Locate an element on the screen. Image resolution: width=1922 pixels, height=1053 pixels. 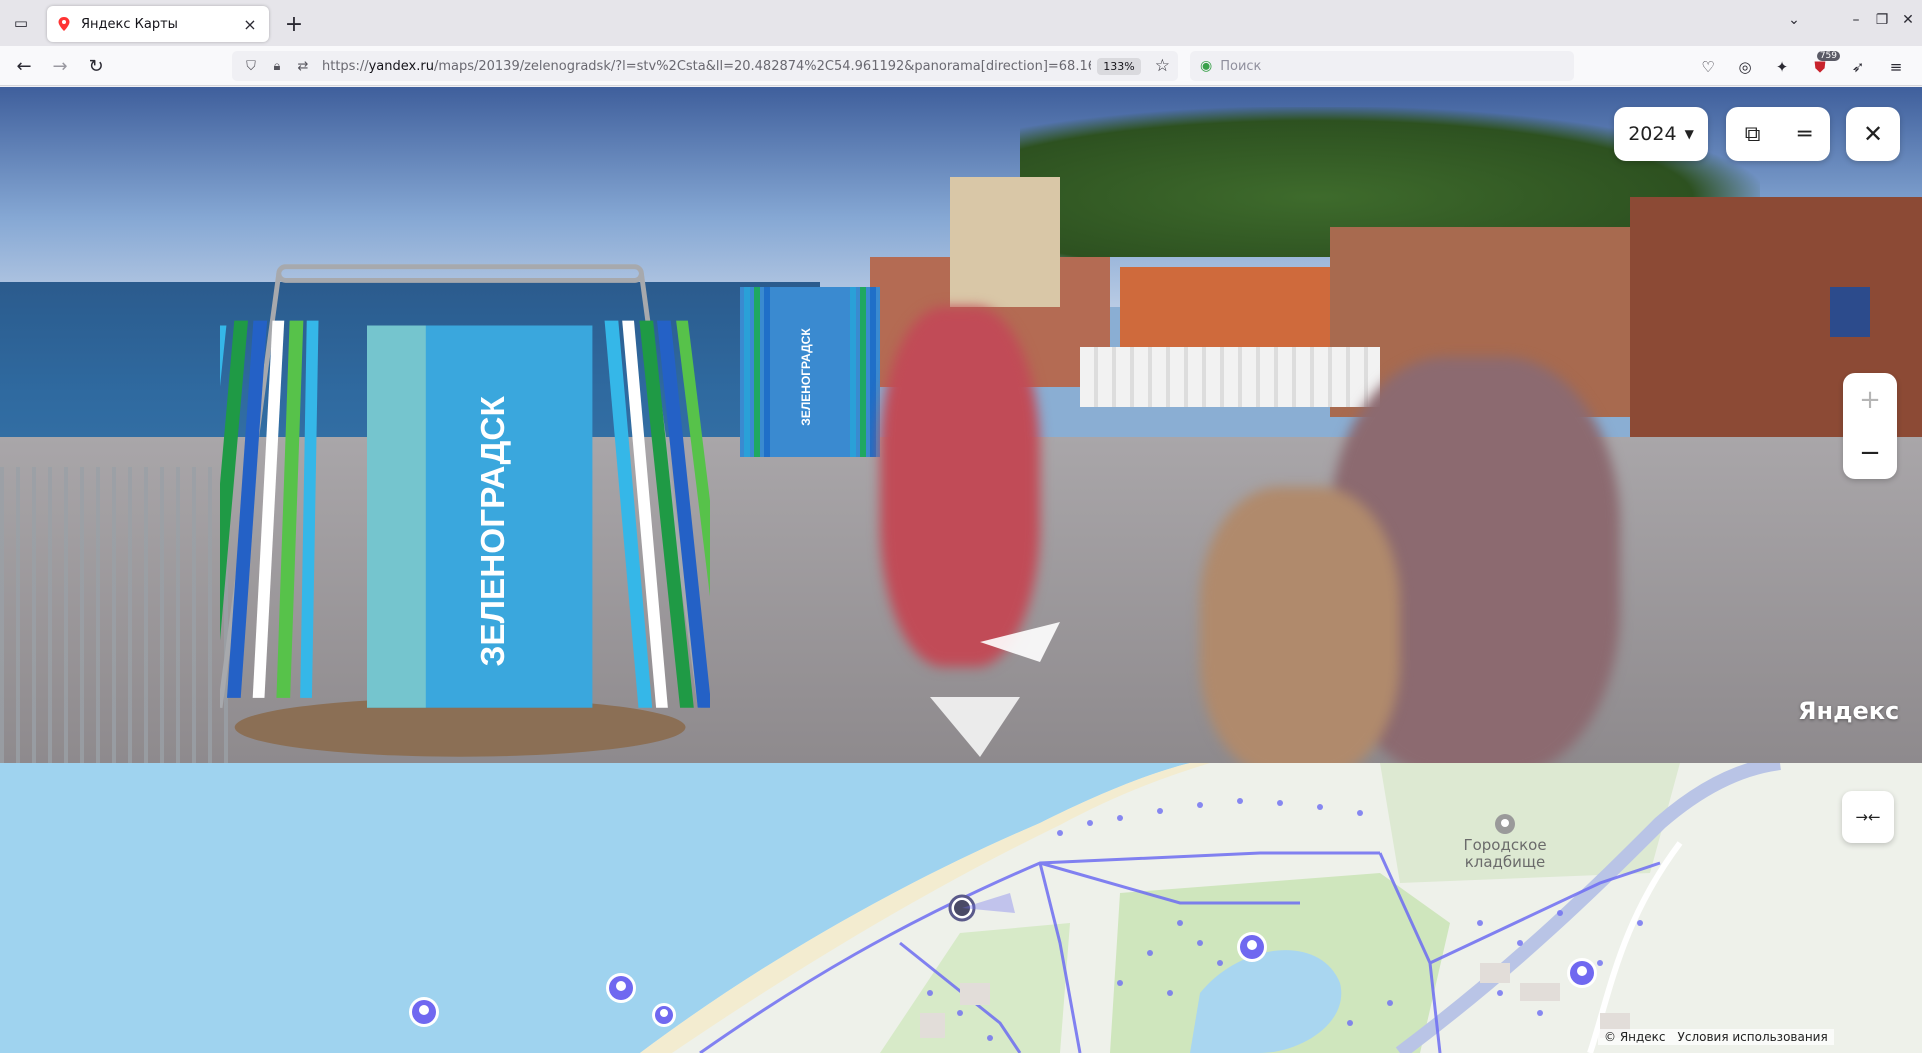
pedestrian is located at coordinates (960, 487).